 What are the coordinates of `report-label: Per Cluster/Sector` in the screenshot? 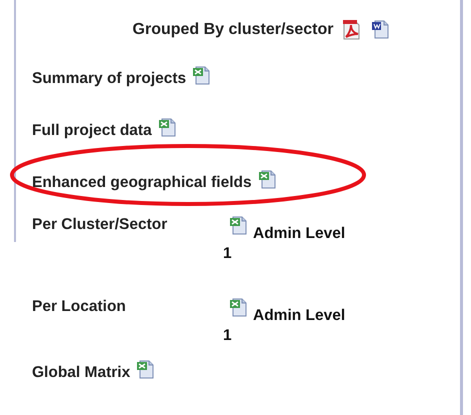 It's located at (100, 225).